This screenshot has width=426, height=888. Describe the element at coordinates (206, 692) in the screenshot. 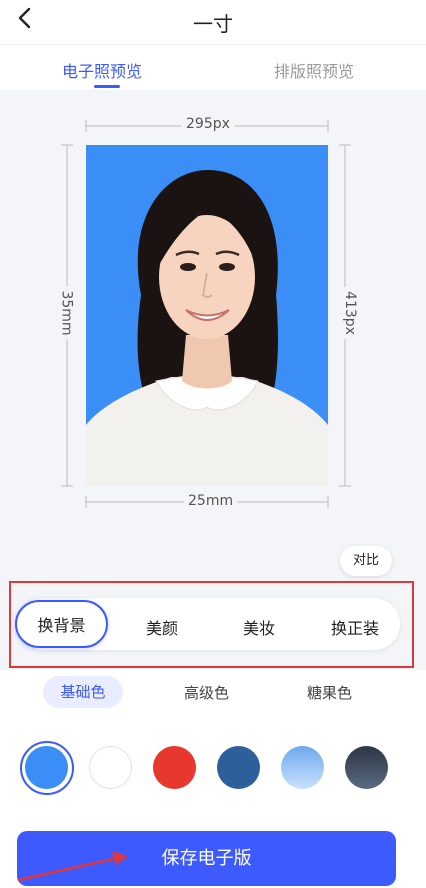

I see `category-premium-colors: 高级色` at that location.